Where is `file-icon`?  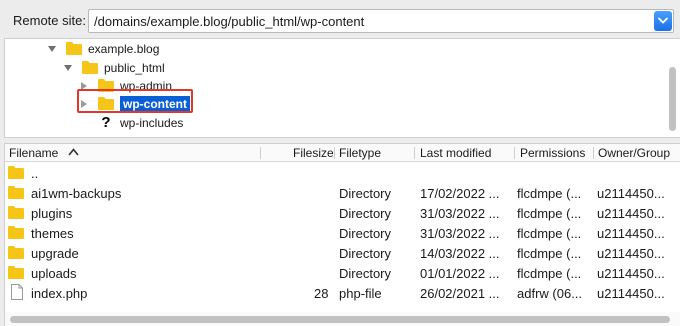 file-icon is located at coordinates (17, 292).